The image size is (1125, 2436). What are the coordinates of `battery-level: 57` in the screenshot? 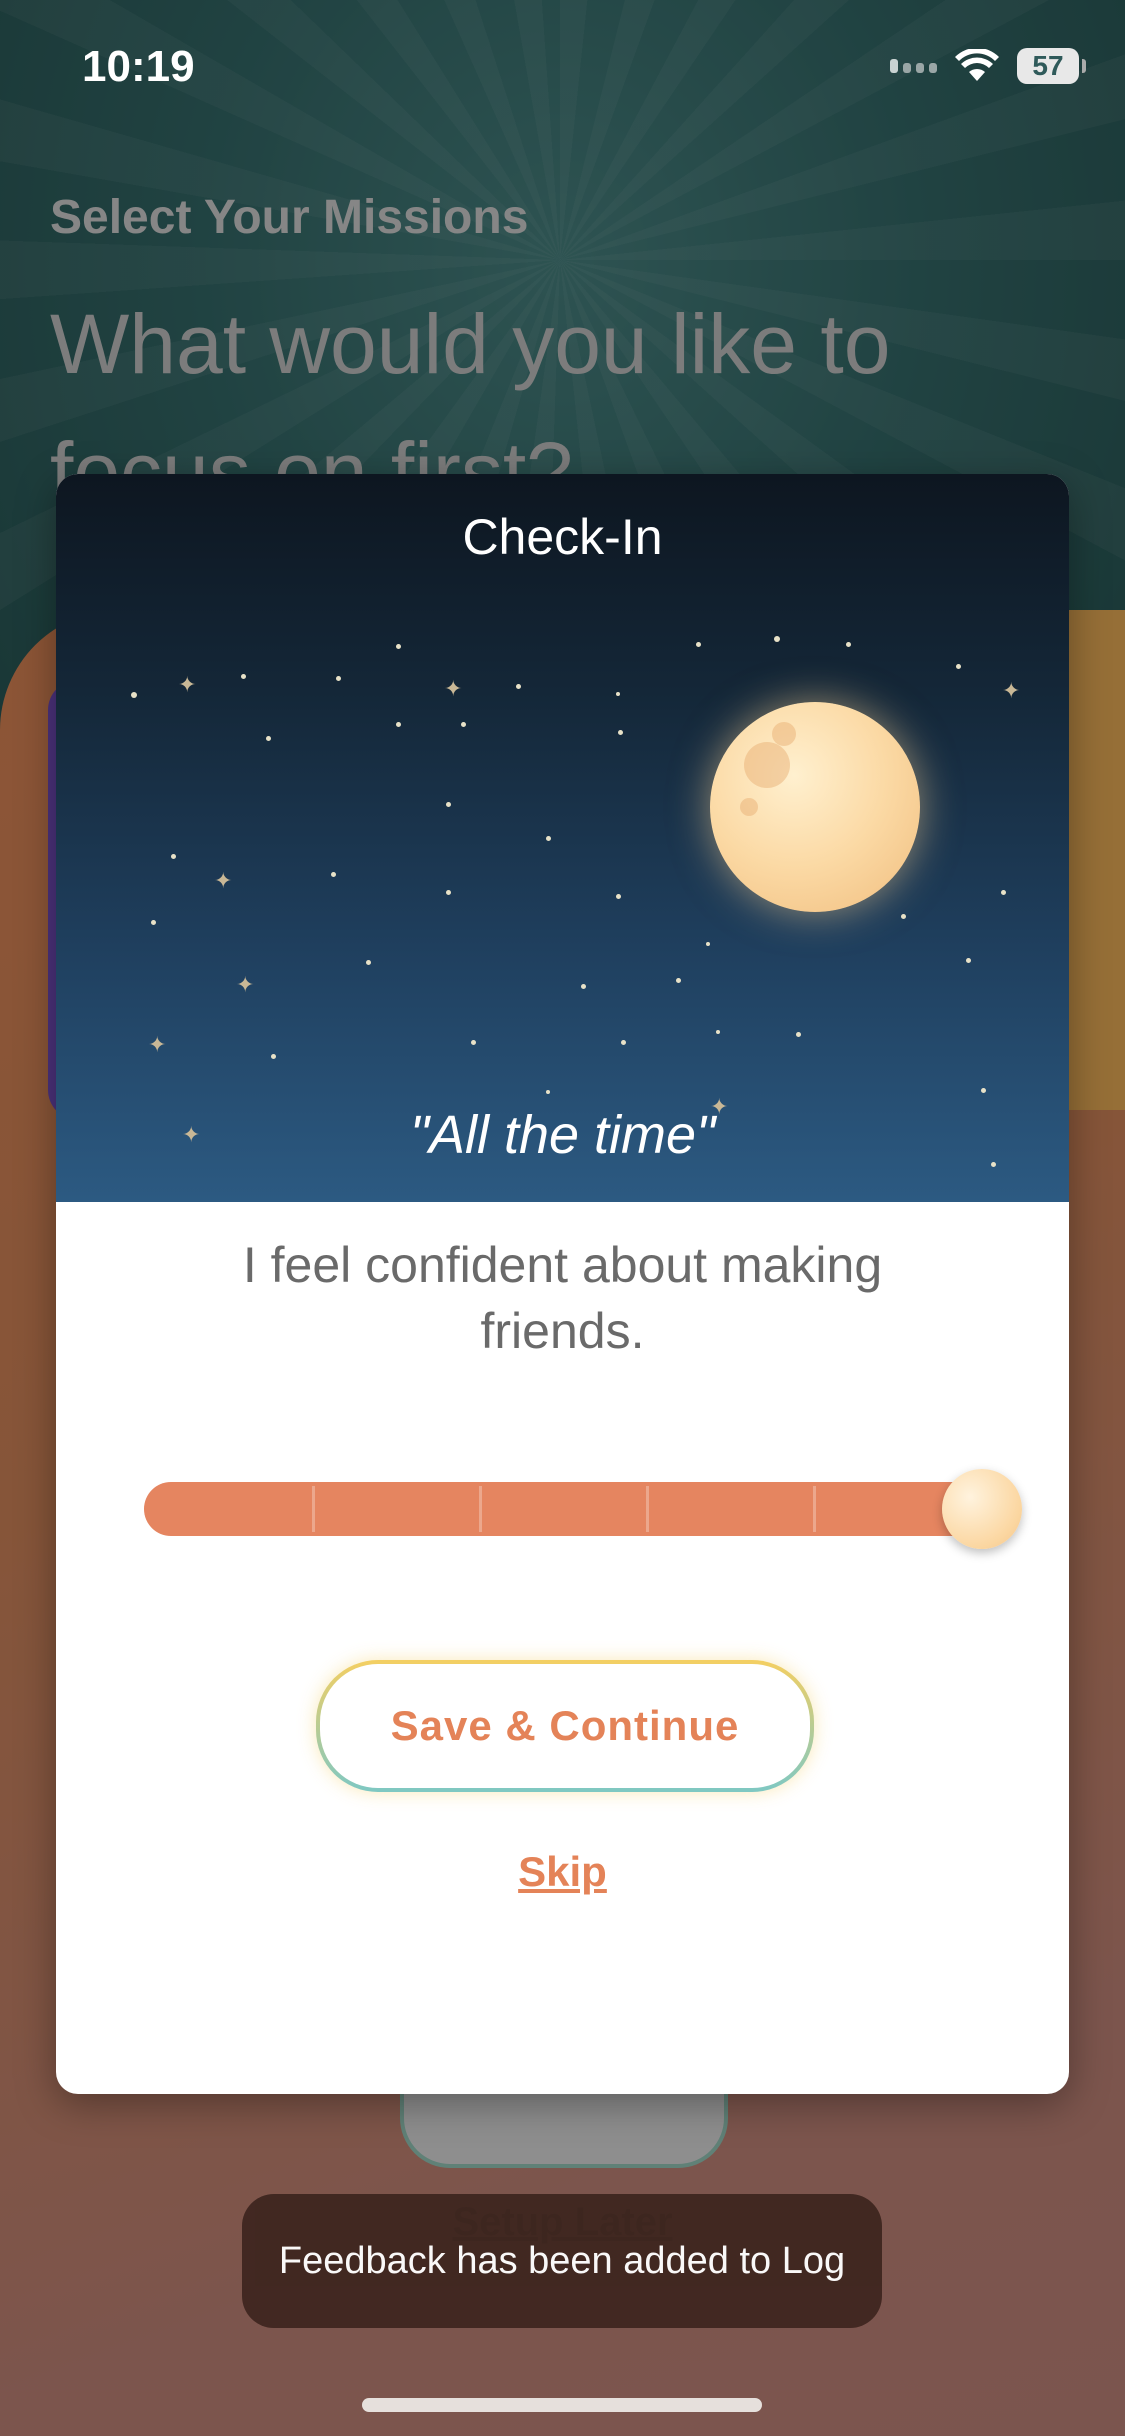 It's located at (1048, 65).